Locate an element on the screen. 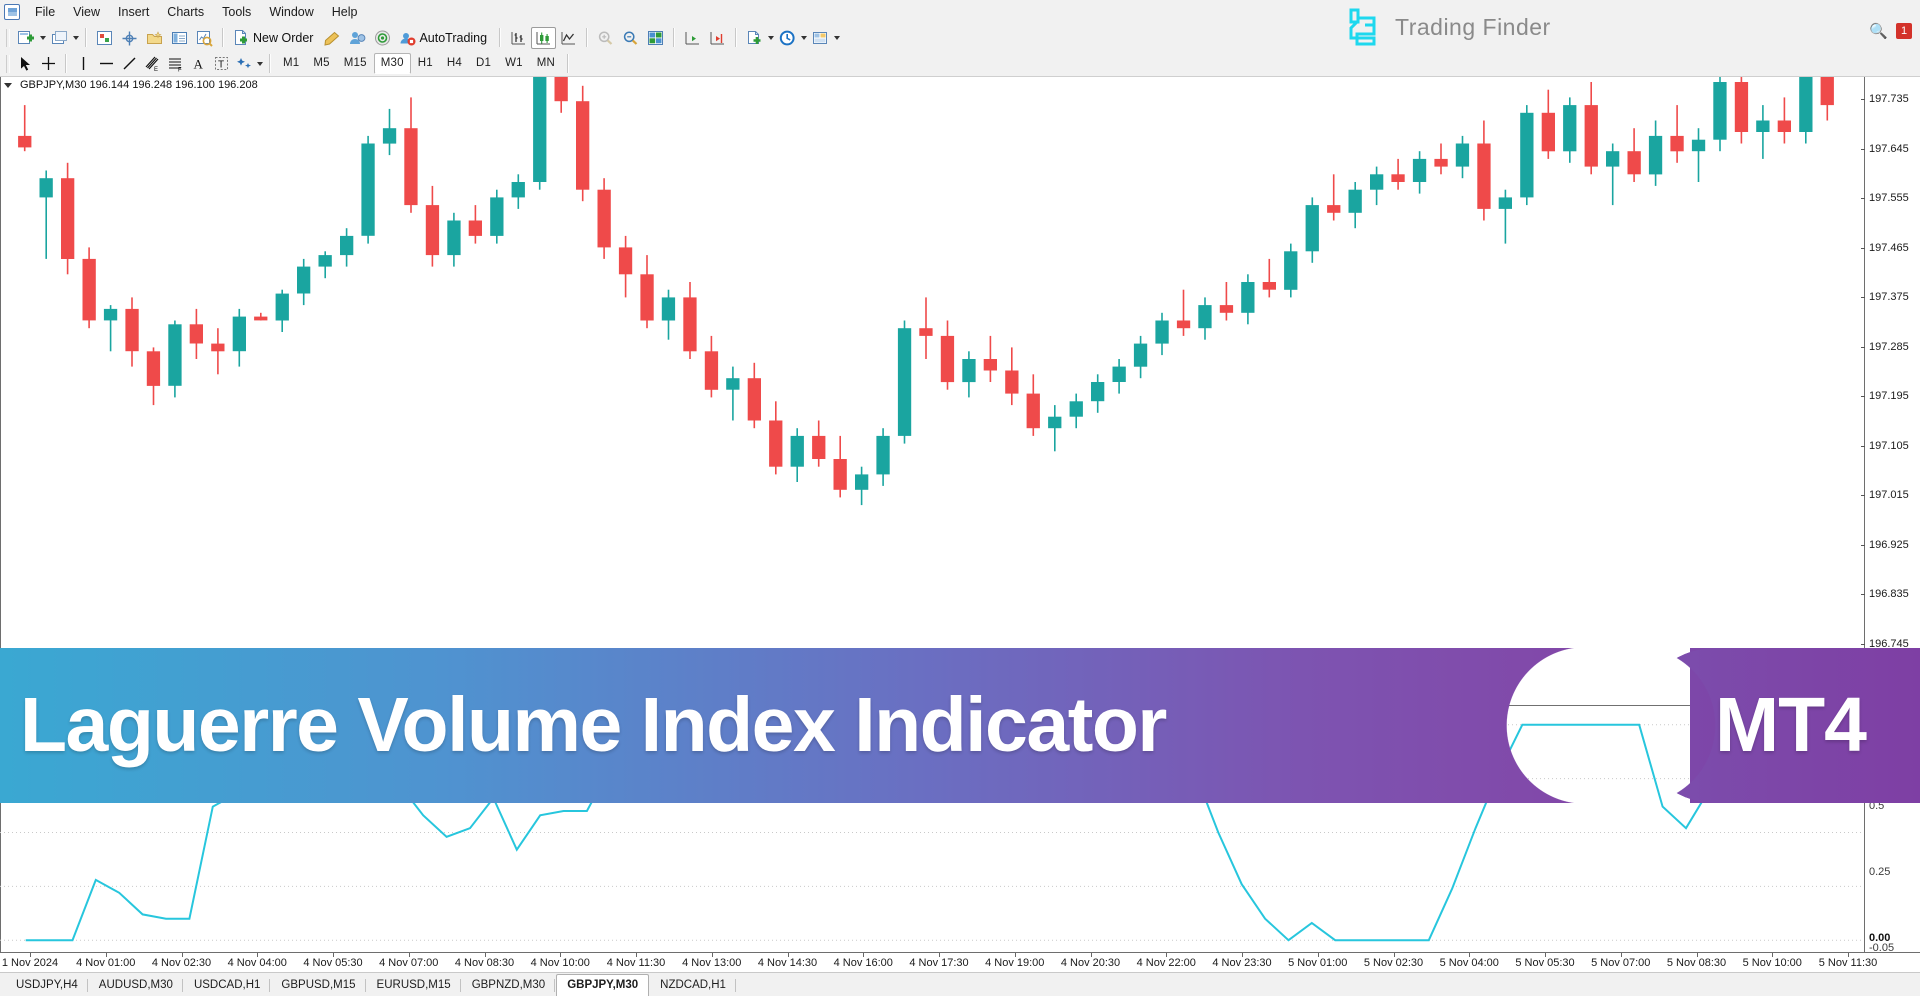 Image resolution: width=1920 pixels, height=996 pixels. templates-button is located at coordinates (820, 38).